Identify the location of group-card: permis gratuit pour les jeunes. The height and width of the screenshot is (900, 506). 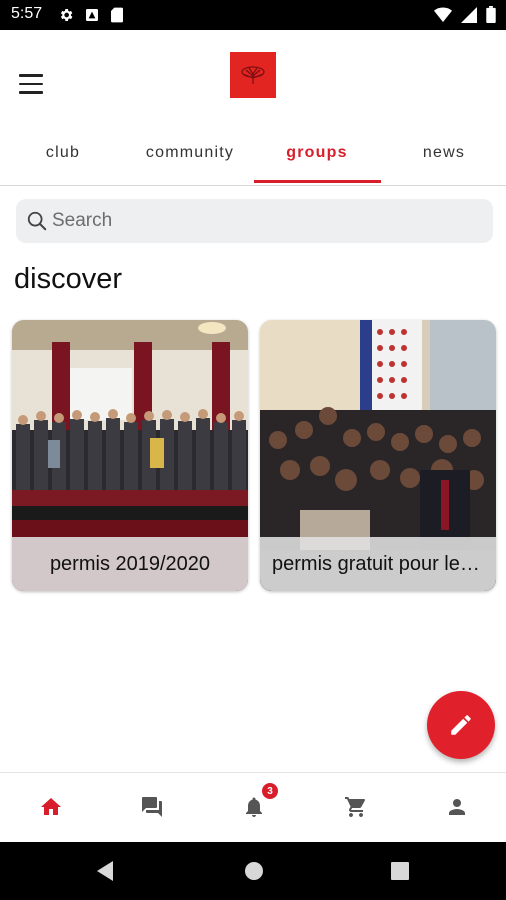
(378, 455).